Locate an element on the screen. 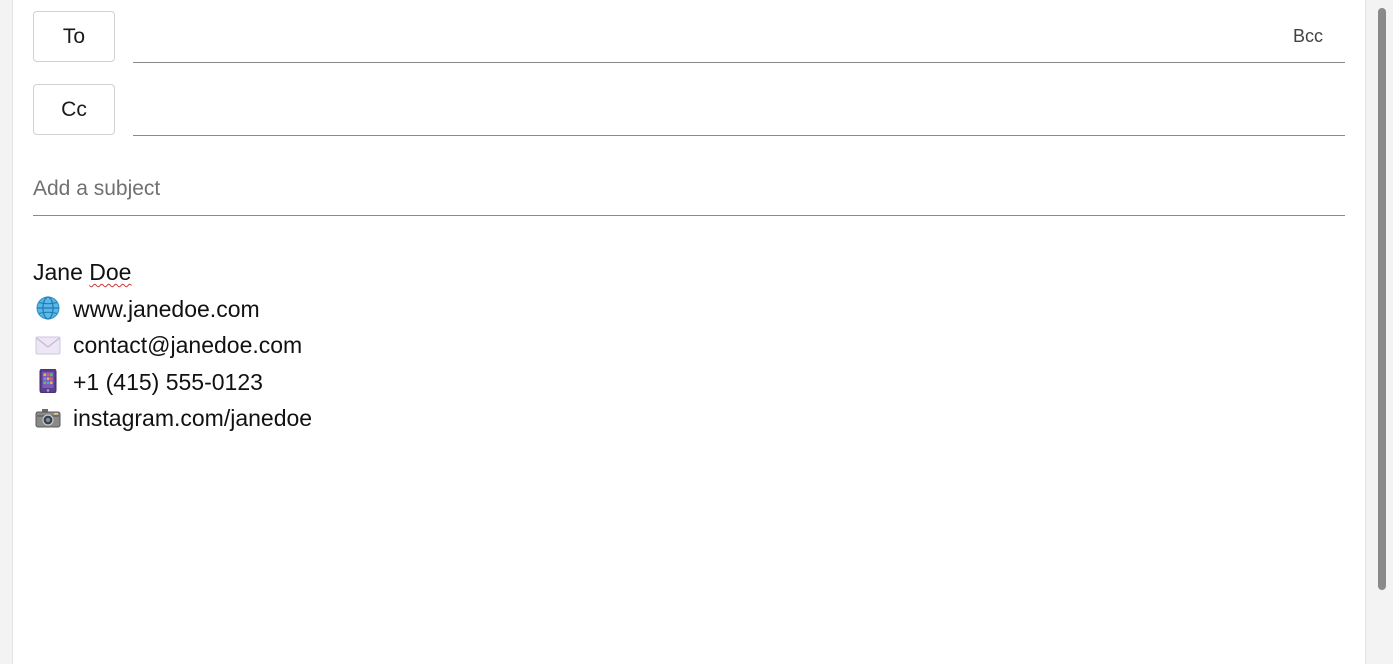 The height and width of the screenshot is (664, 1393). signature-email: contact@janedoe.com is located at coordinates (188, 345).